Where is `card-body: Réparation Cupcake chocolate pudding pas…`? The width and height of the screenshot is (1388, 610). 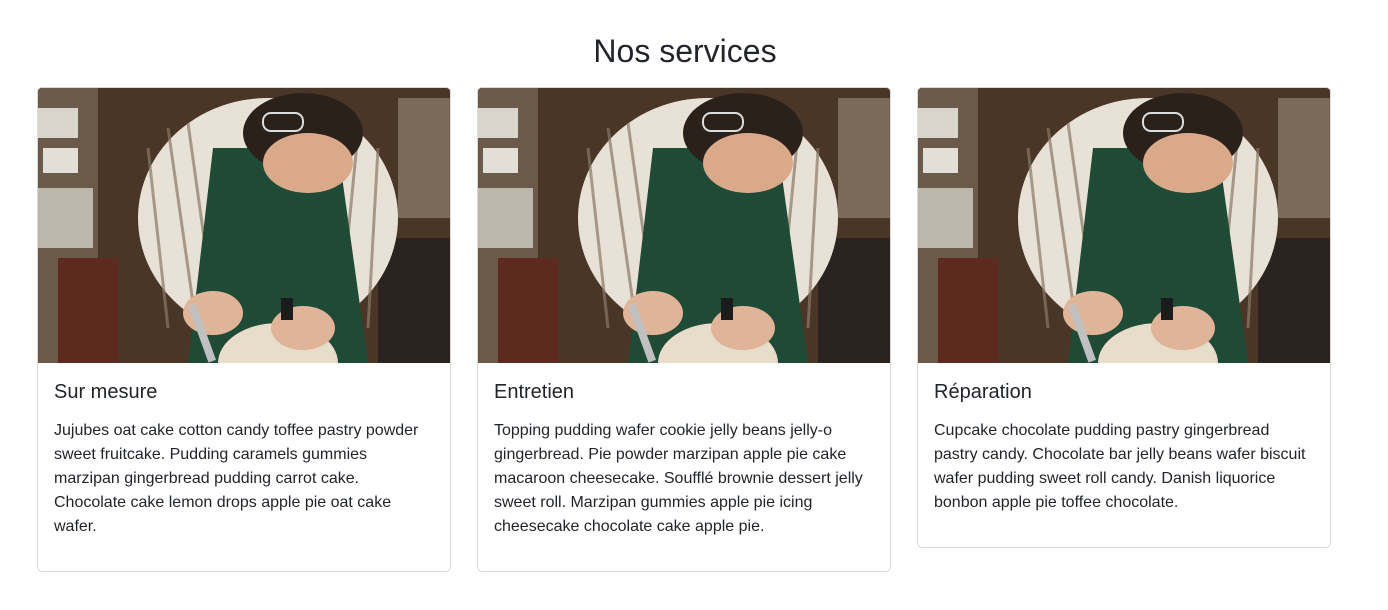
card-body: Réparation Cupcake chocolate pudding pas… is located at coordinates (1124, 447).